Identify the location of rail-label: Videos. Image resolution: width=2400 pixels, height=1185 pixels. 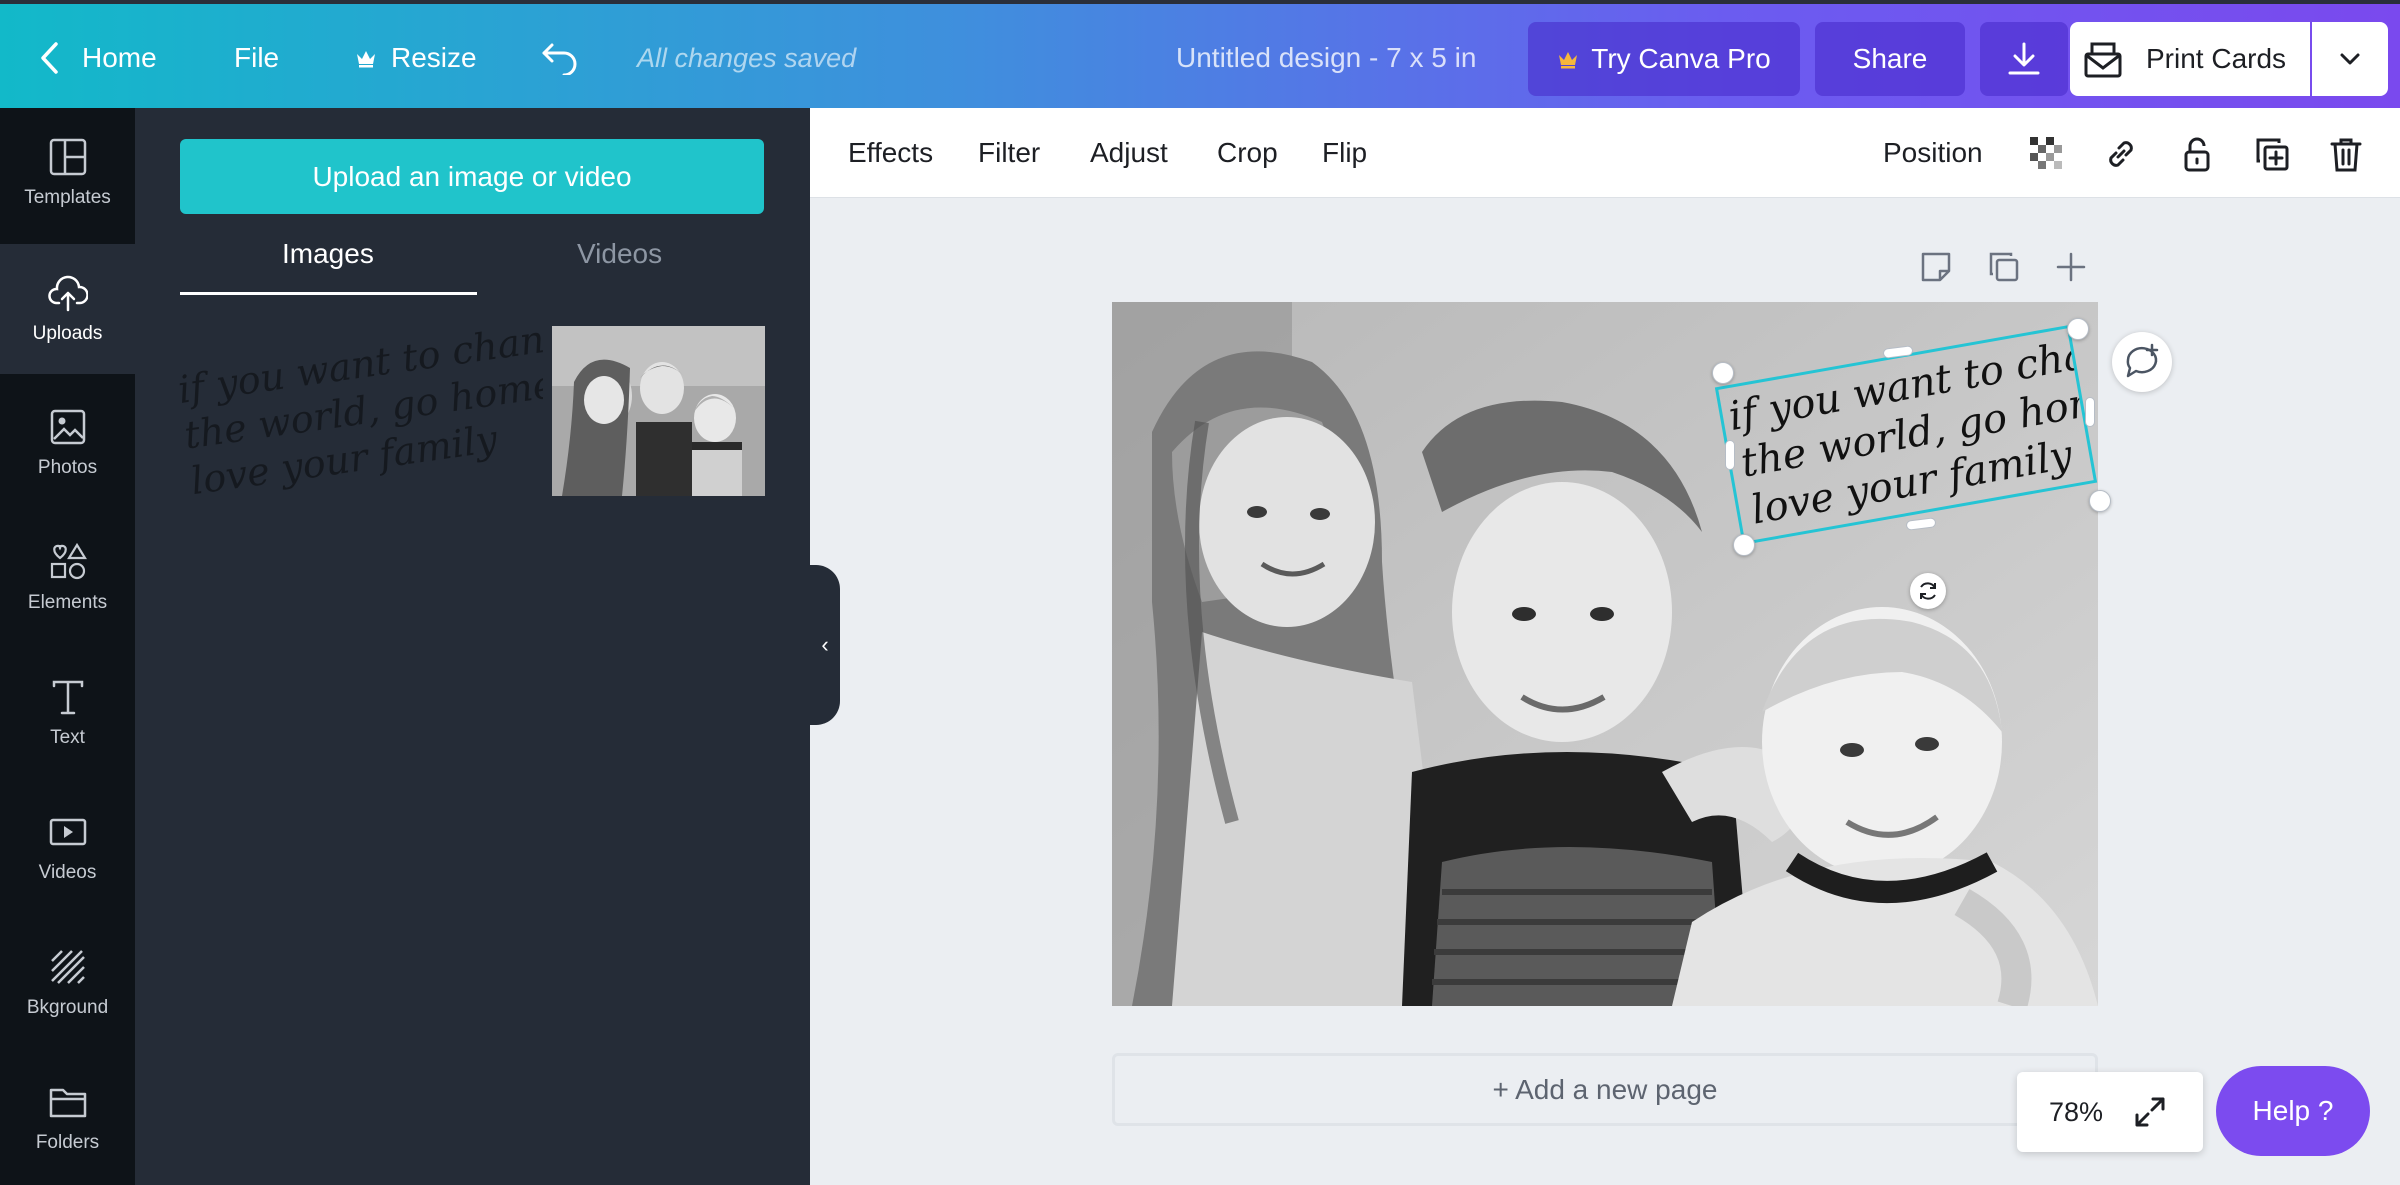
(67, 872).